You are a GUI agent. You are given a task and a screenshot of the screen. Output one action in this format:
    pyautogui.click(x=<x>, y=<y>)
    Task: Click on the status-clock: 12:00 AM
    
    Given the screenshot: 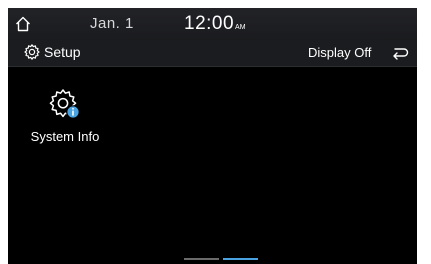 What is the action you would take?
    pyautogui.click(x=215, y=24)
    